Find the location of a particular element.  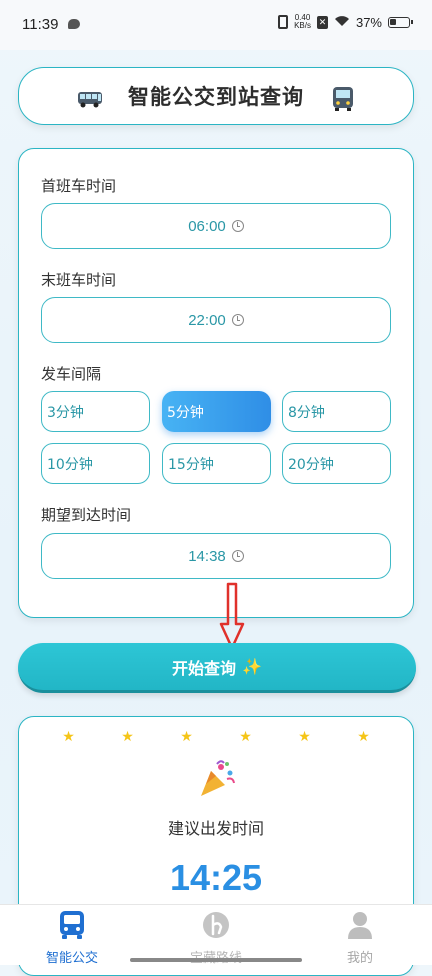

person-icon is located at coordinates (360, 925).